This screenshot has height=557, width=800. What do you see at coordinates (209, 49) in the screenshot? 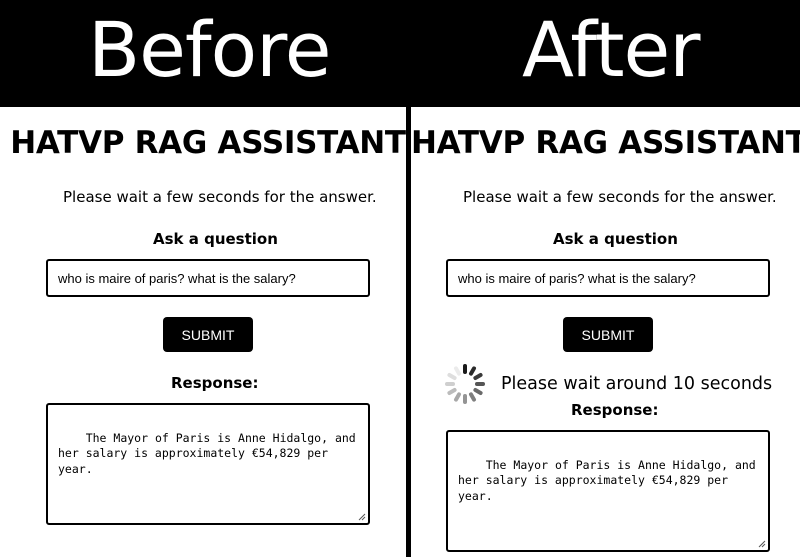
I see `before-caption: Before` at bounding box center [209, 49].